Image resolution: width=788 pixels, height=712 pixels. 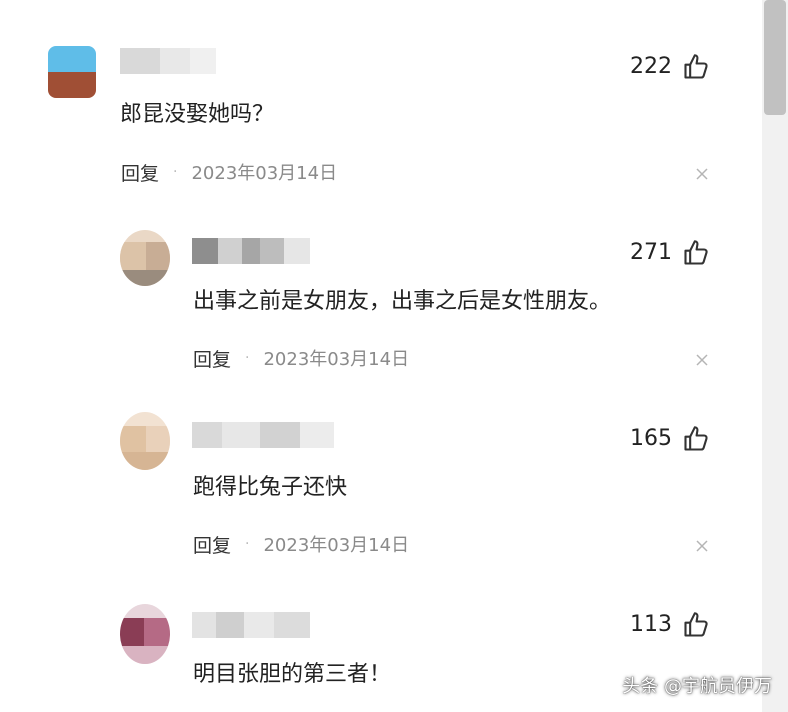 What do you see at coordinates (651, 624) in the screenshot?
I see `like-count: 113` at bounding box center [651, 624].